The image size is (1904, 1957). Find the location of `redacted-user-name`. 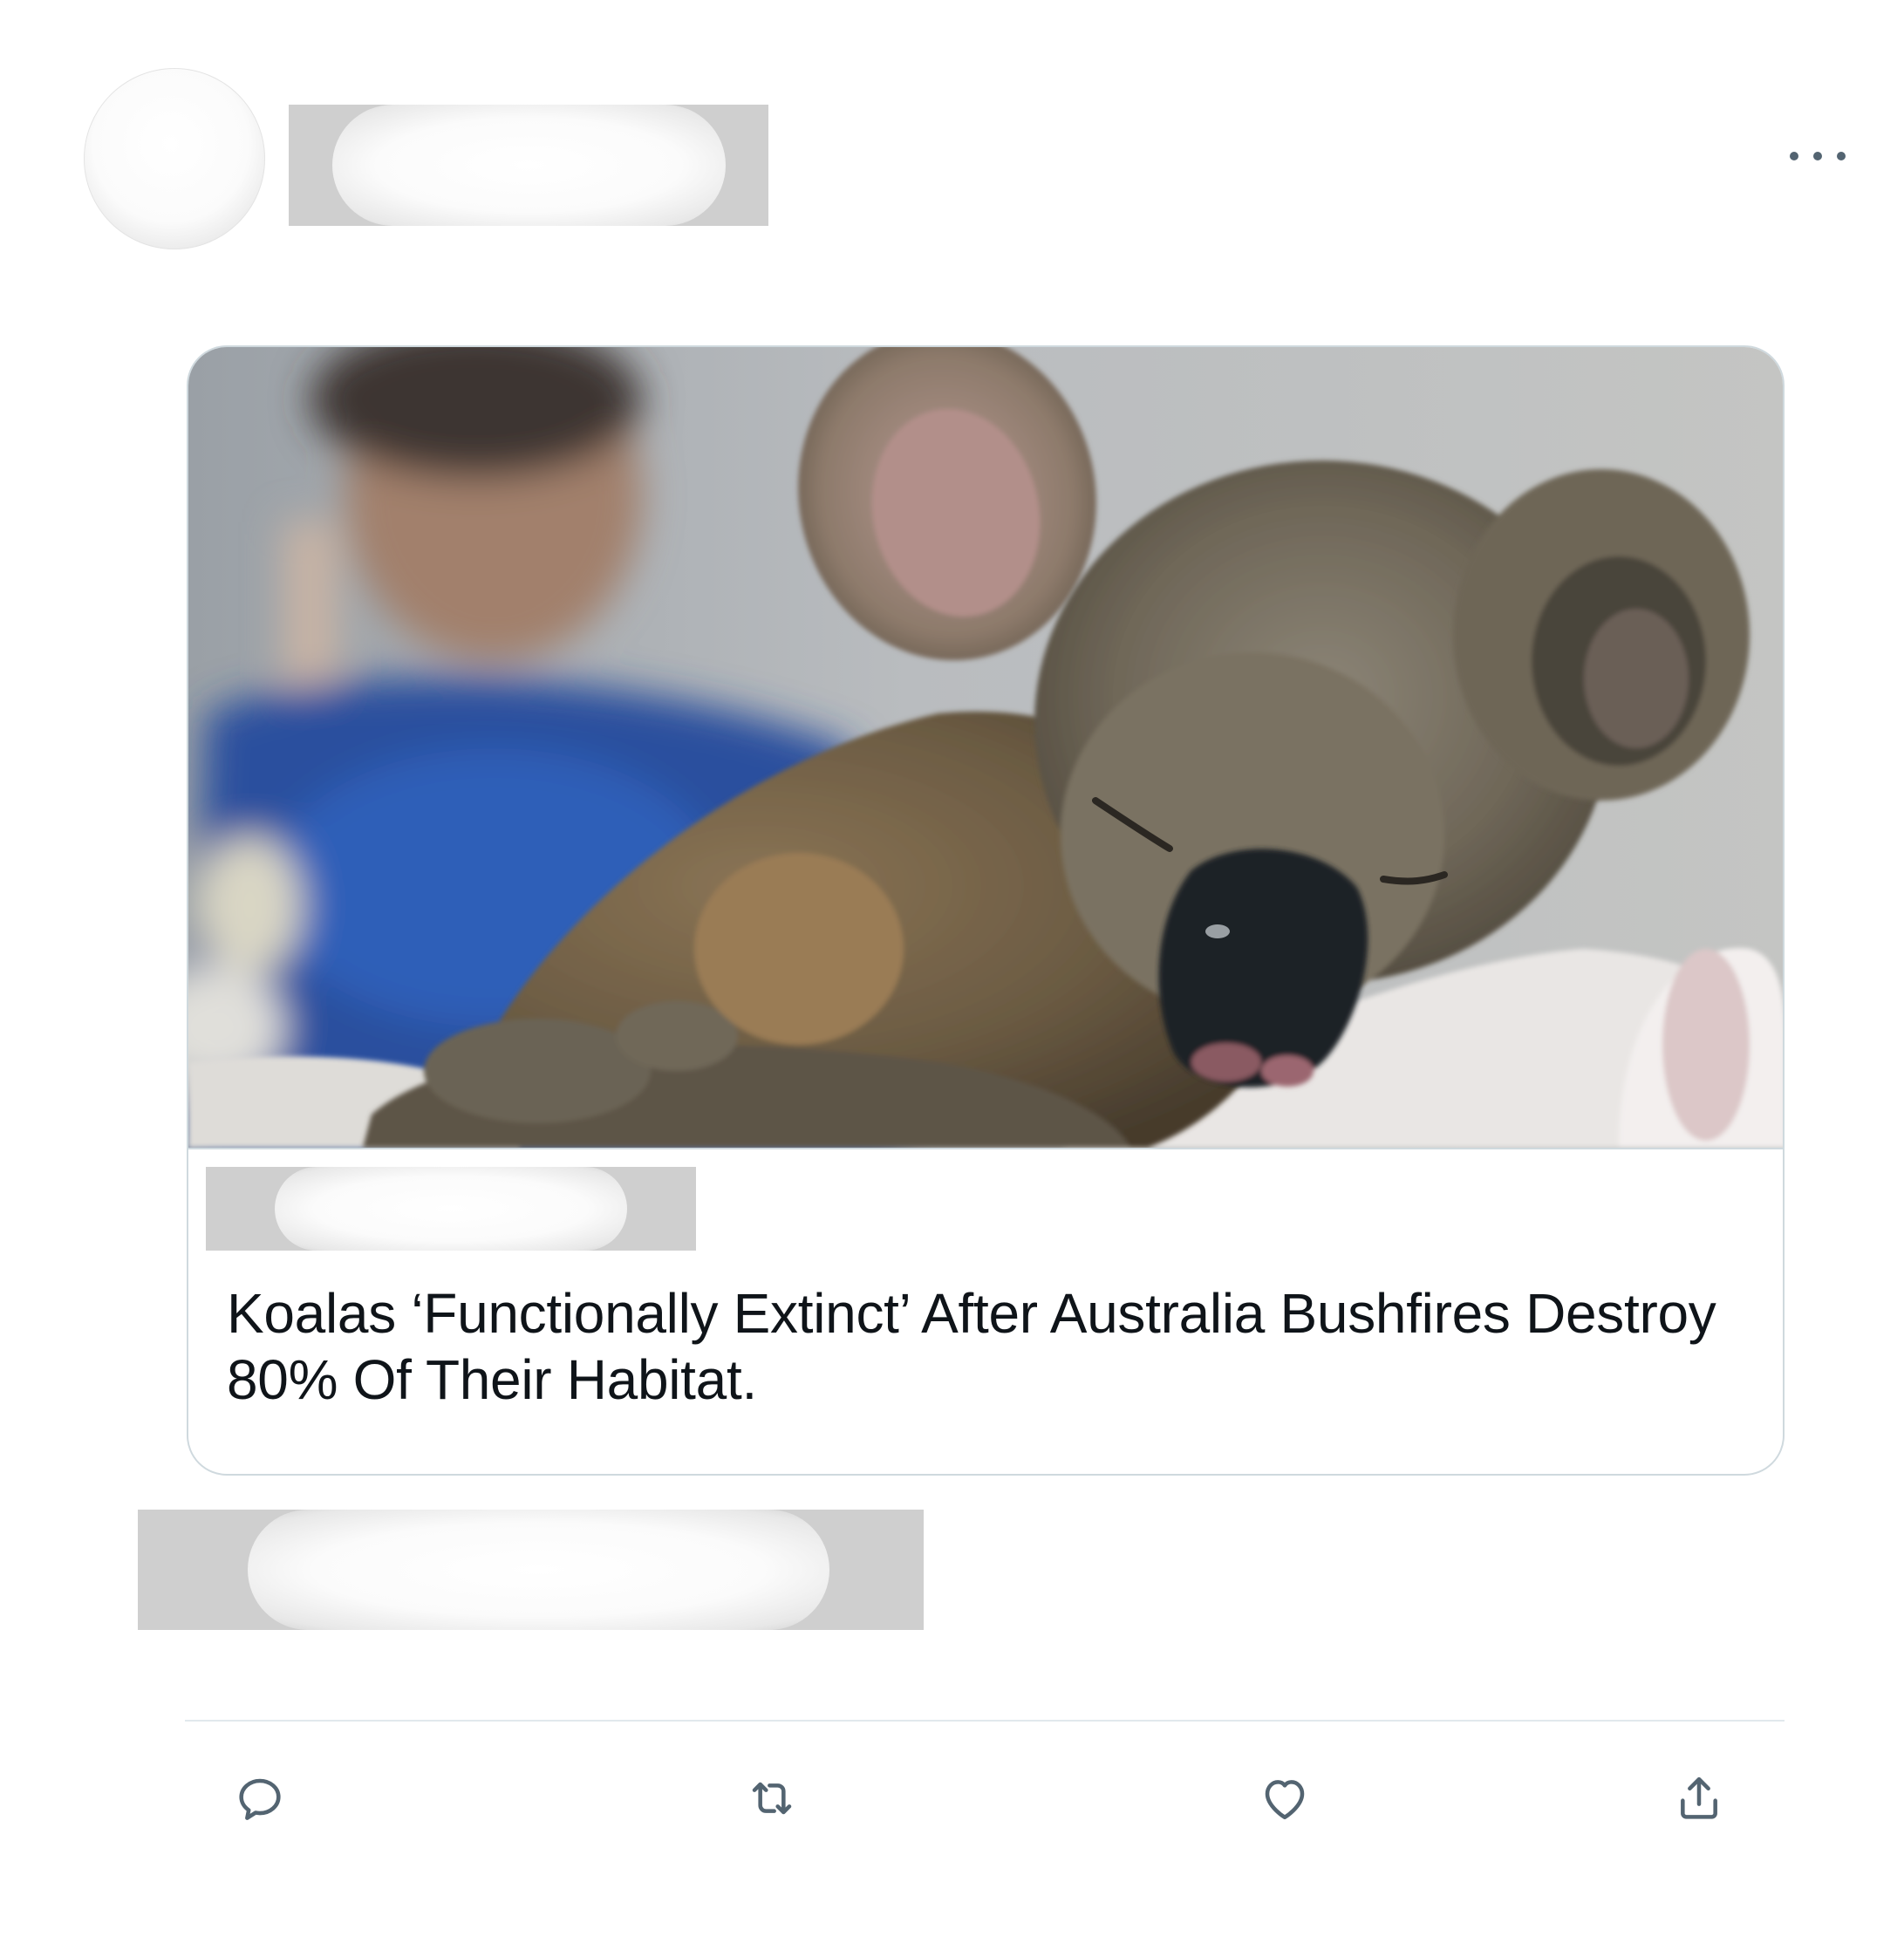

redacted-user-name is located at coordinates (528, 165).